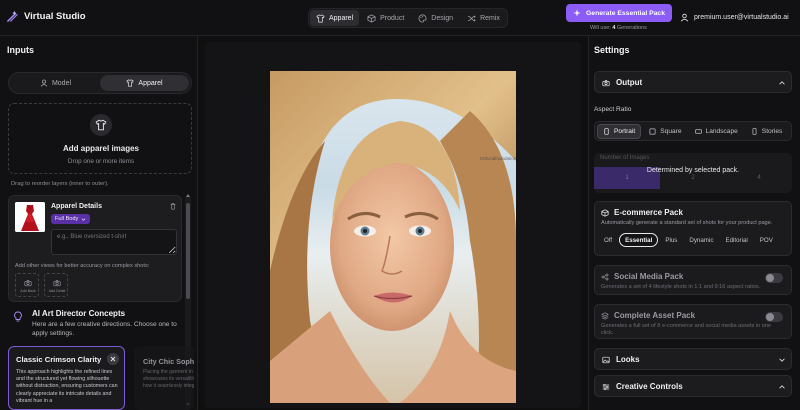 This screenshot has height=410, width=800. Describe the element at coordinates (701, 240) in the screenshot. I see `pack-option-dynamic: Dynamic` at that location.